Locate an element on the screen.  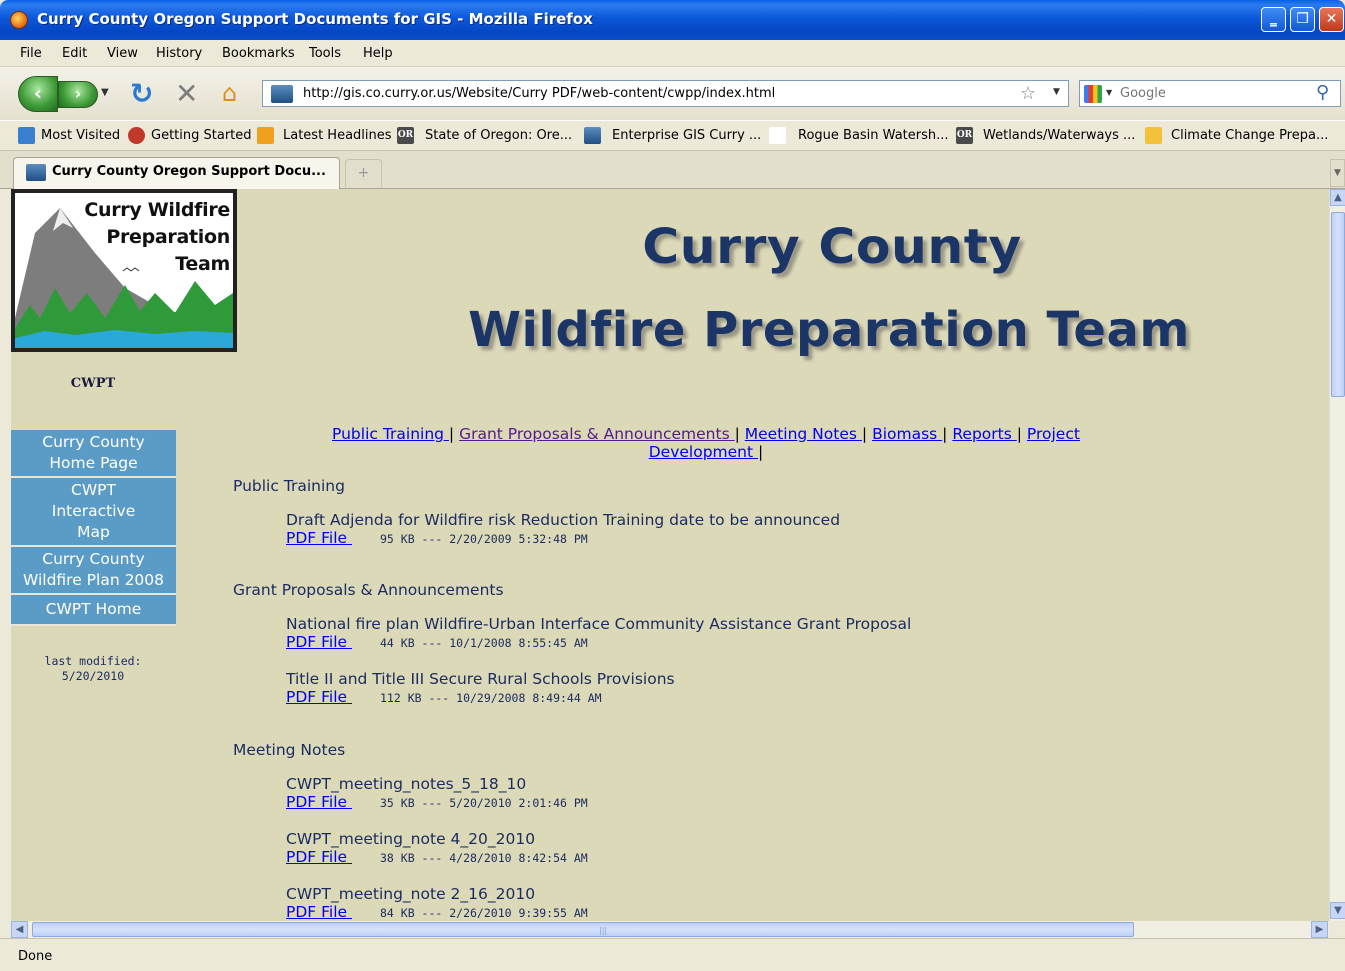
menu-view: View is located at coordinates (122, 53).